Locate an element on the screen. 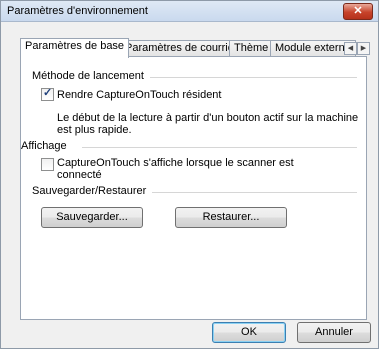 The height and width of the screenshot is (349, 379). close-icon: ✕ is located at coordinates (358, 11).